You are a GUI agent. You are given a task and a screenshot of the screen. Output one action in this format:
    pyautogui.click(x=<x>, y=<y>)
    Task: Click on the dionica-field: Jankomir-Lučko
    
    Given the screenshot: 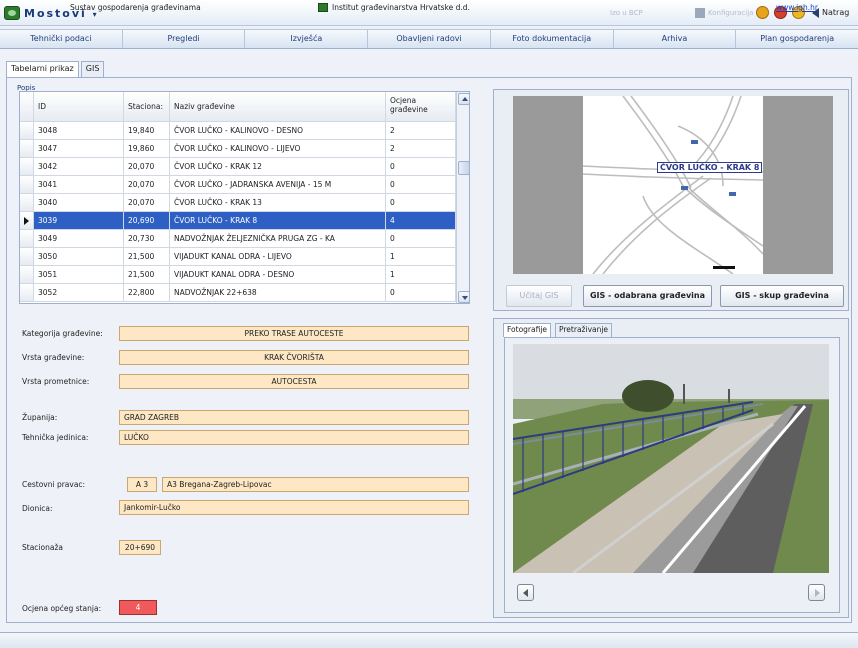 What is the action you would take?
    pyautogui.click(x=294, y=507)
    